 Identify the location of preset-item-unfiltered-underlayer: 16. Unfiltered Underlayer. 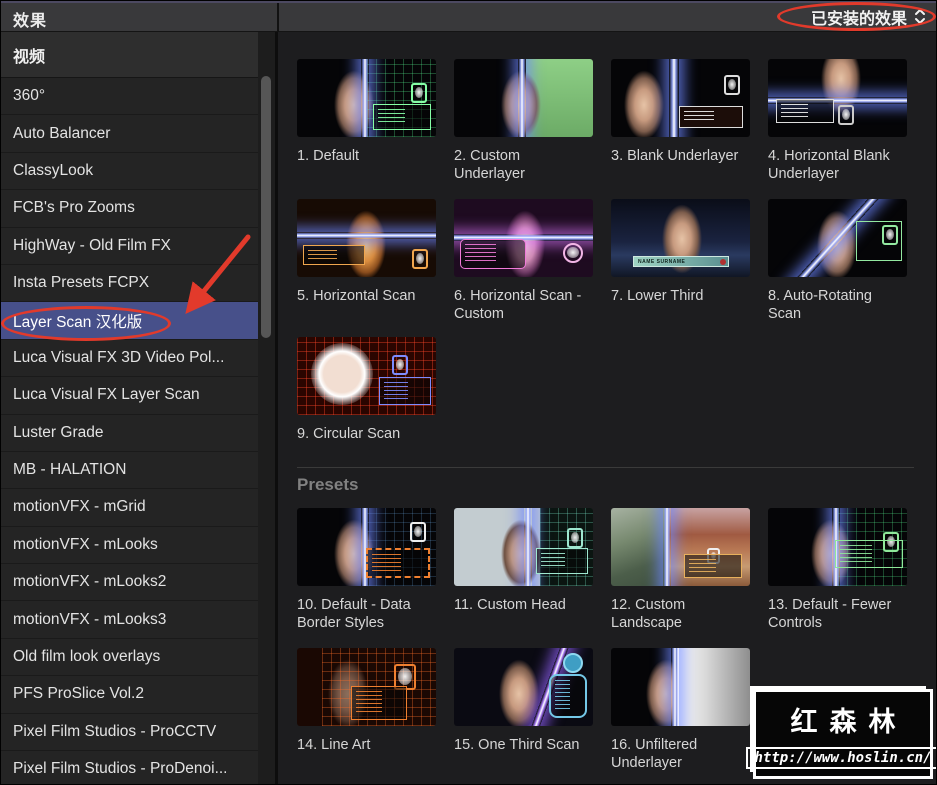
(689, 716).